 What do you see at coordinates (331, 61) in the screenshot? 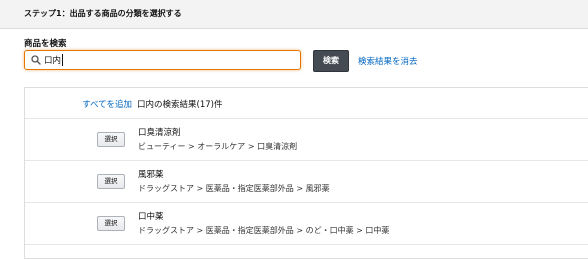
I see `search-button: 検索` at bounding box center [331, 61].